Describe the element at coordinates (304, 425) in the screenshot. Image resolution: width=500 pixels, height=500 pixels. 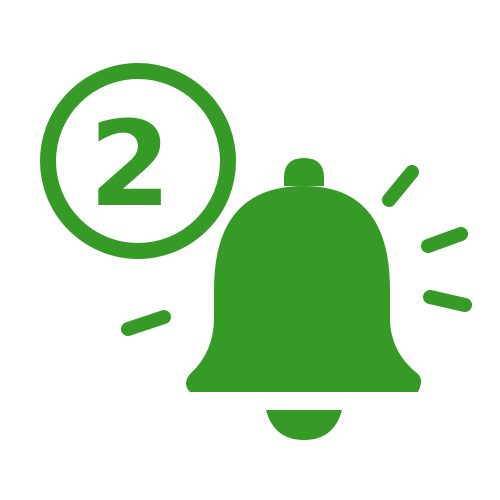
I see `bell-clapper` at that location.